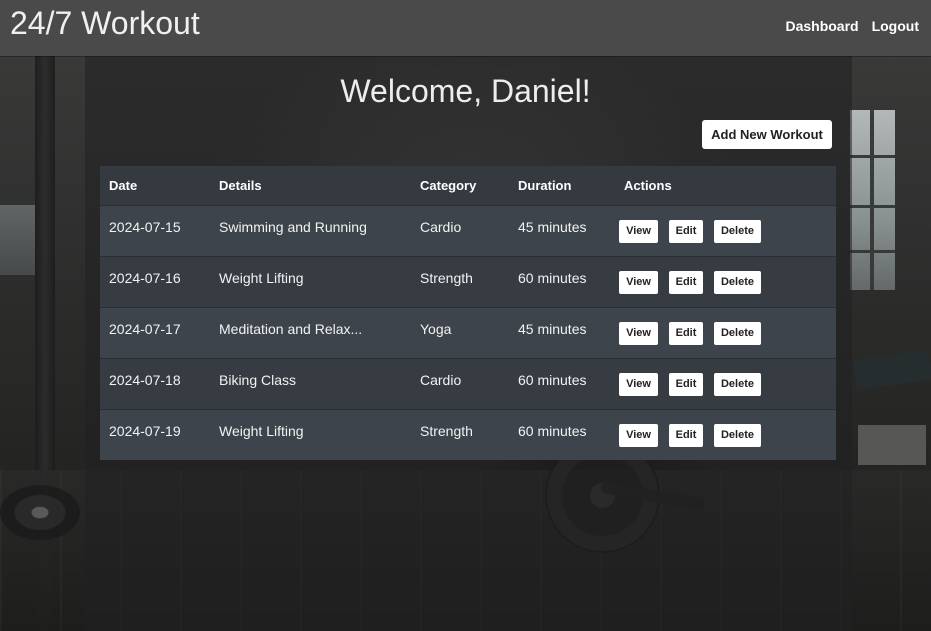 The height and width of the screenshot is (631, 931). Describe the element at coordinates (40, 512) in the screenshot. I see `background-dumbbell` at that location.